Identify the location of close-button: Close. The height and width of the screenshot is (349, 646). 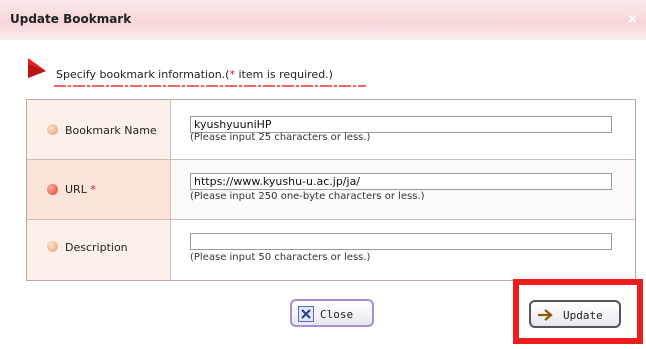
(332, 313).